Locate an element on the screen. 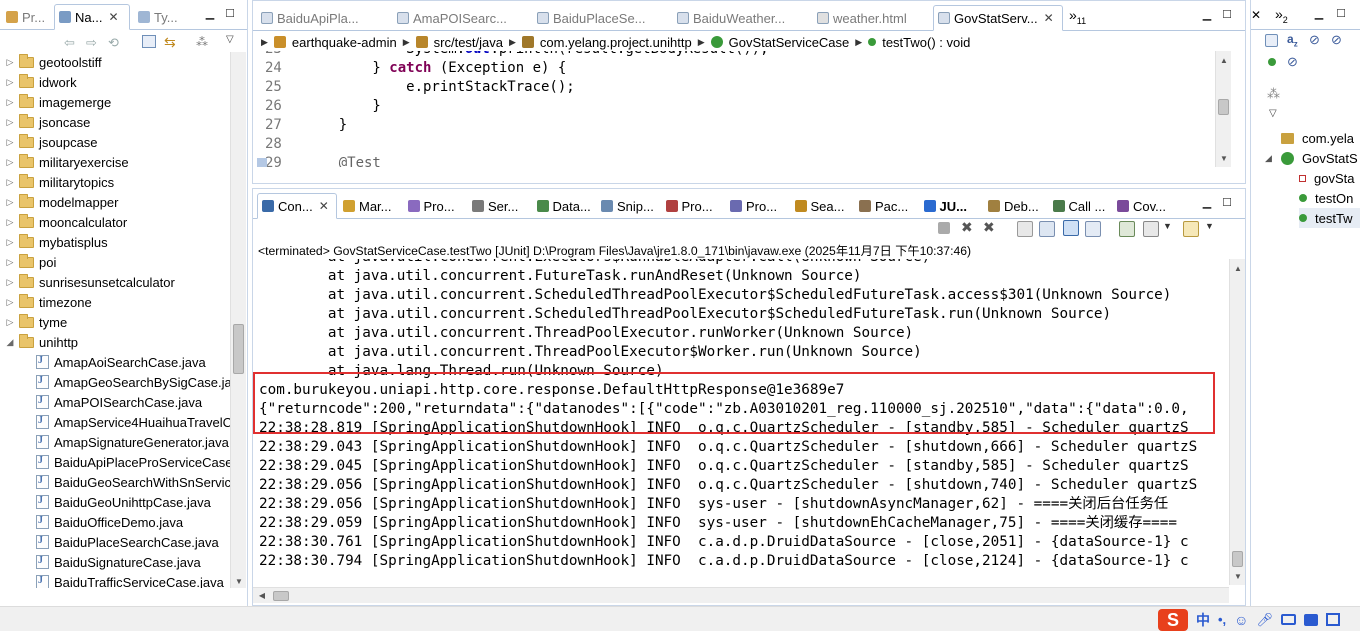  scroll-lock-icon is located at coordinates (1047, 229).